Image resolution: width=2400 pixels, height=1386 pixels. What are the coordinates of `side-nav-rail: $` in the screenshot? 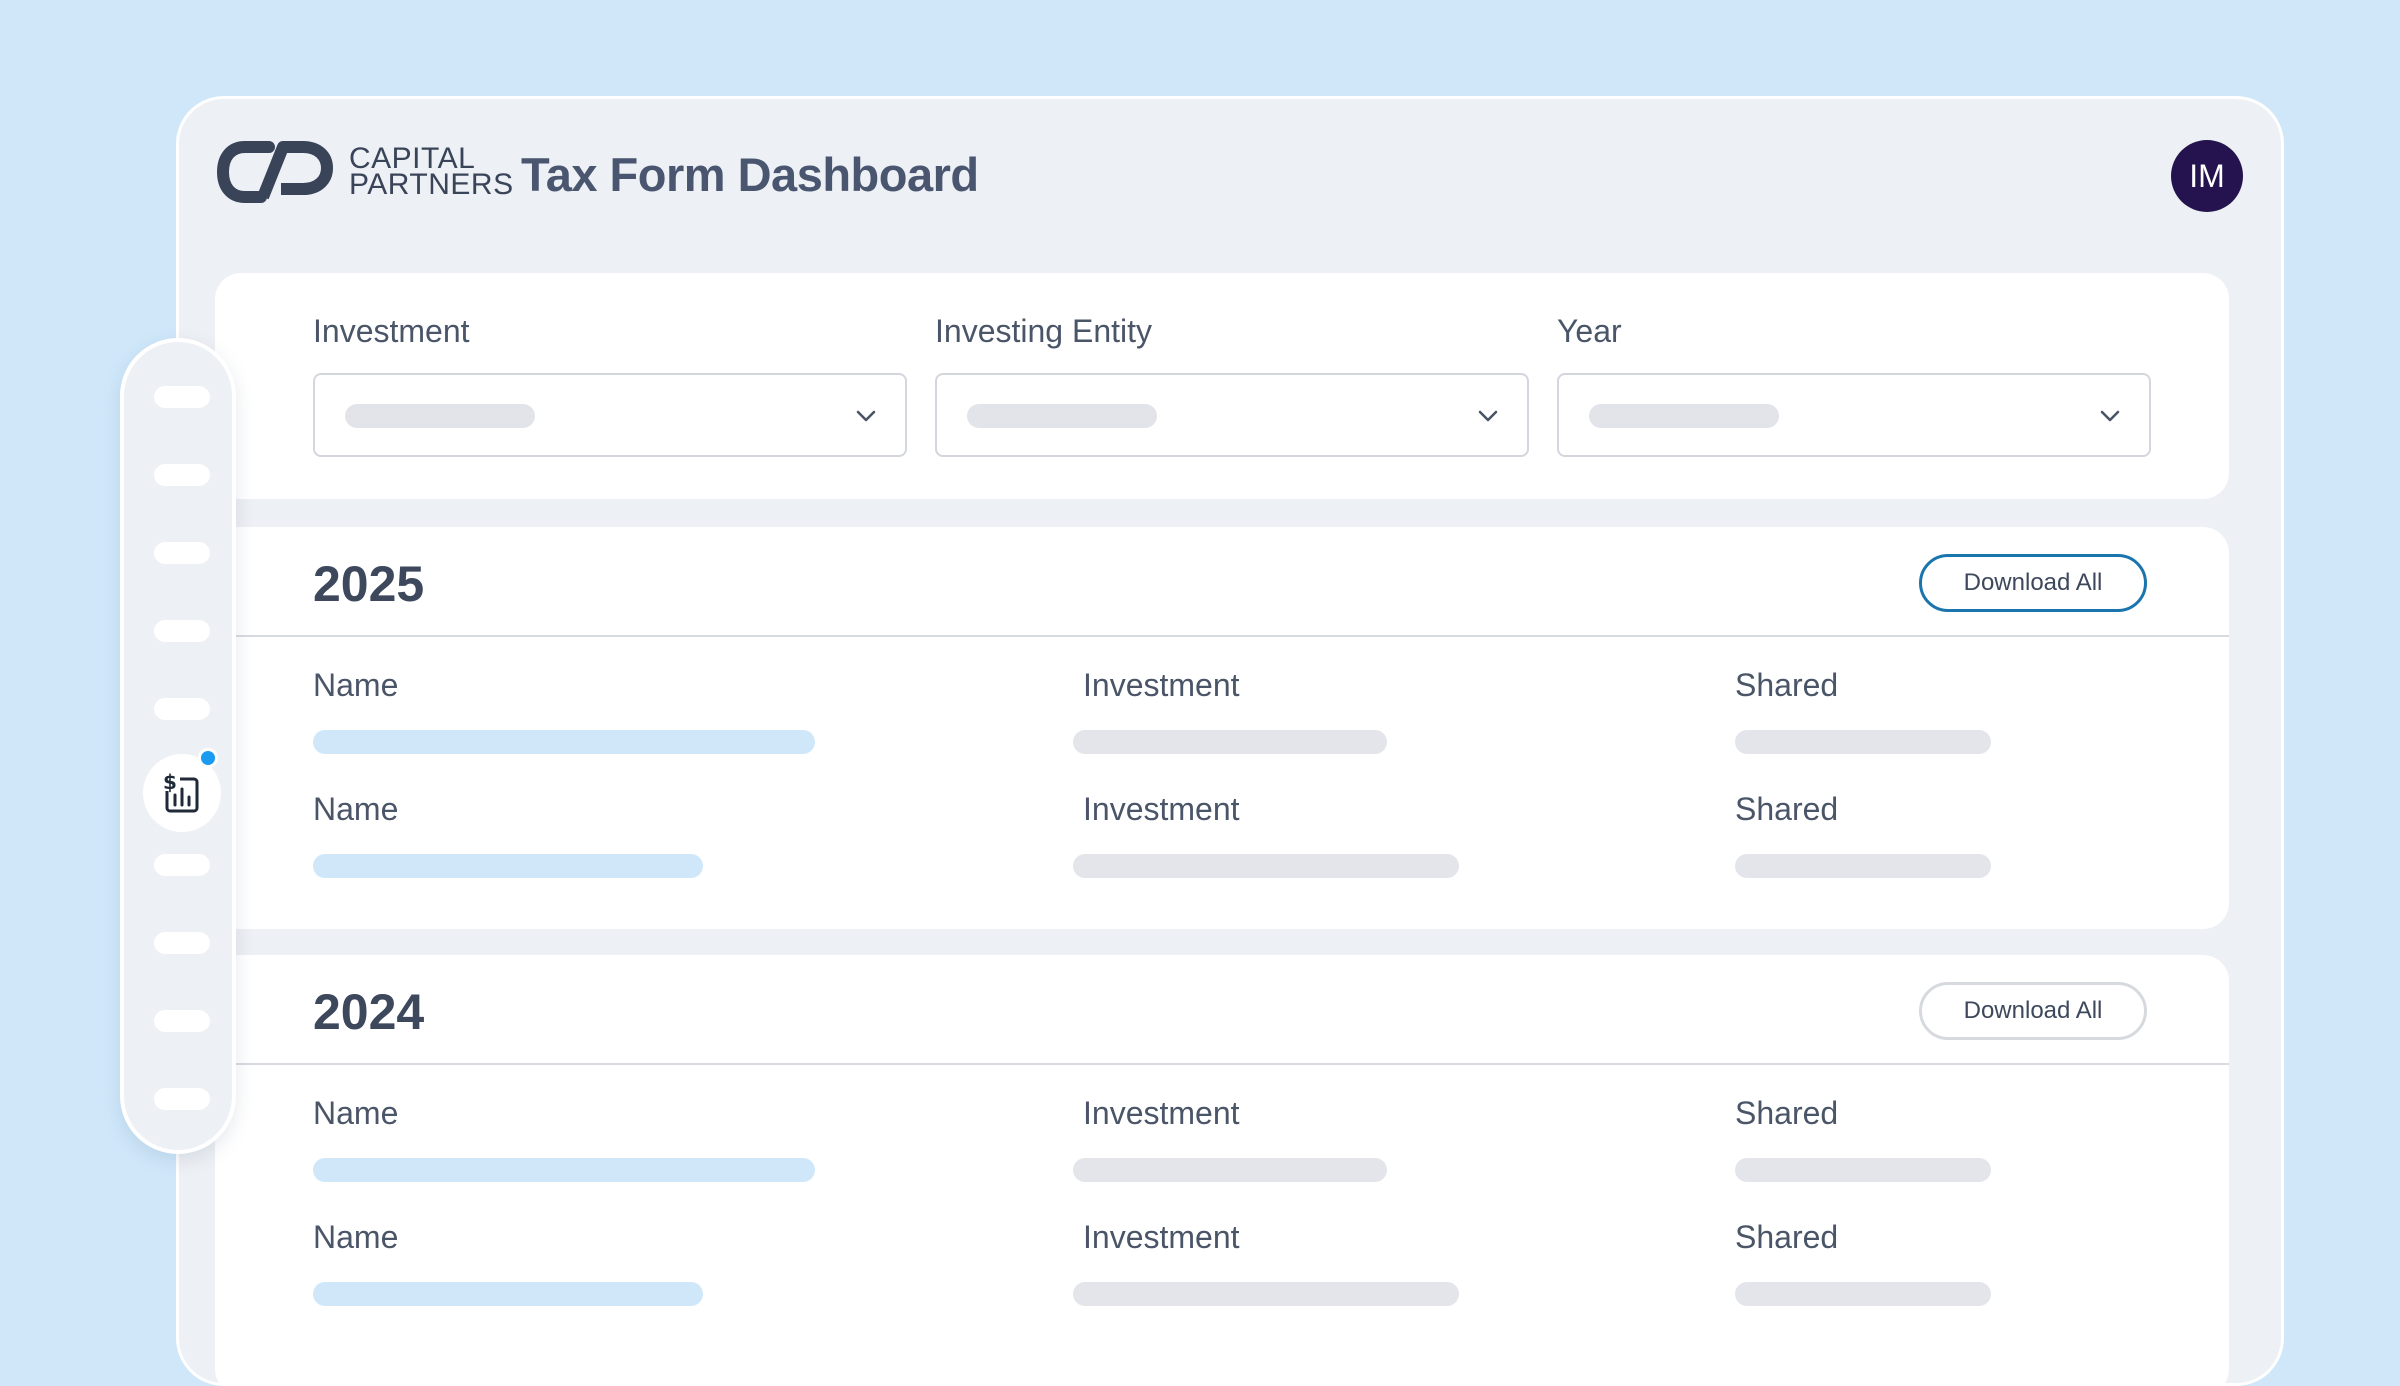 It's located at (178, 746).